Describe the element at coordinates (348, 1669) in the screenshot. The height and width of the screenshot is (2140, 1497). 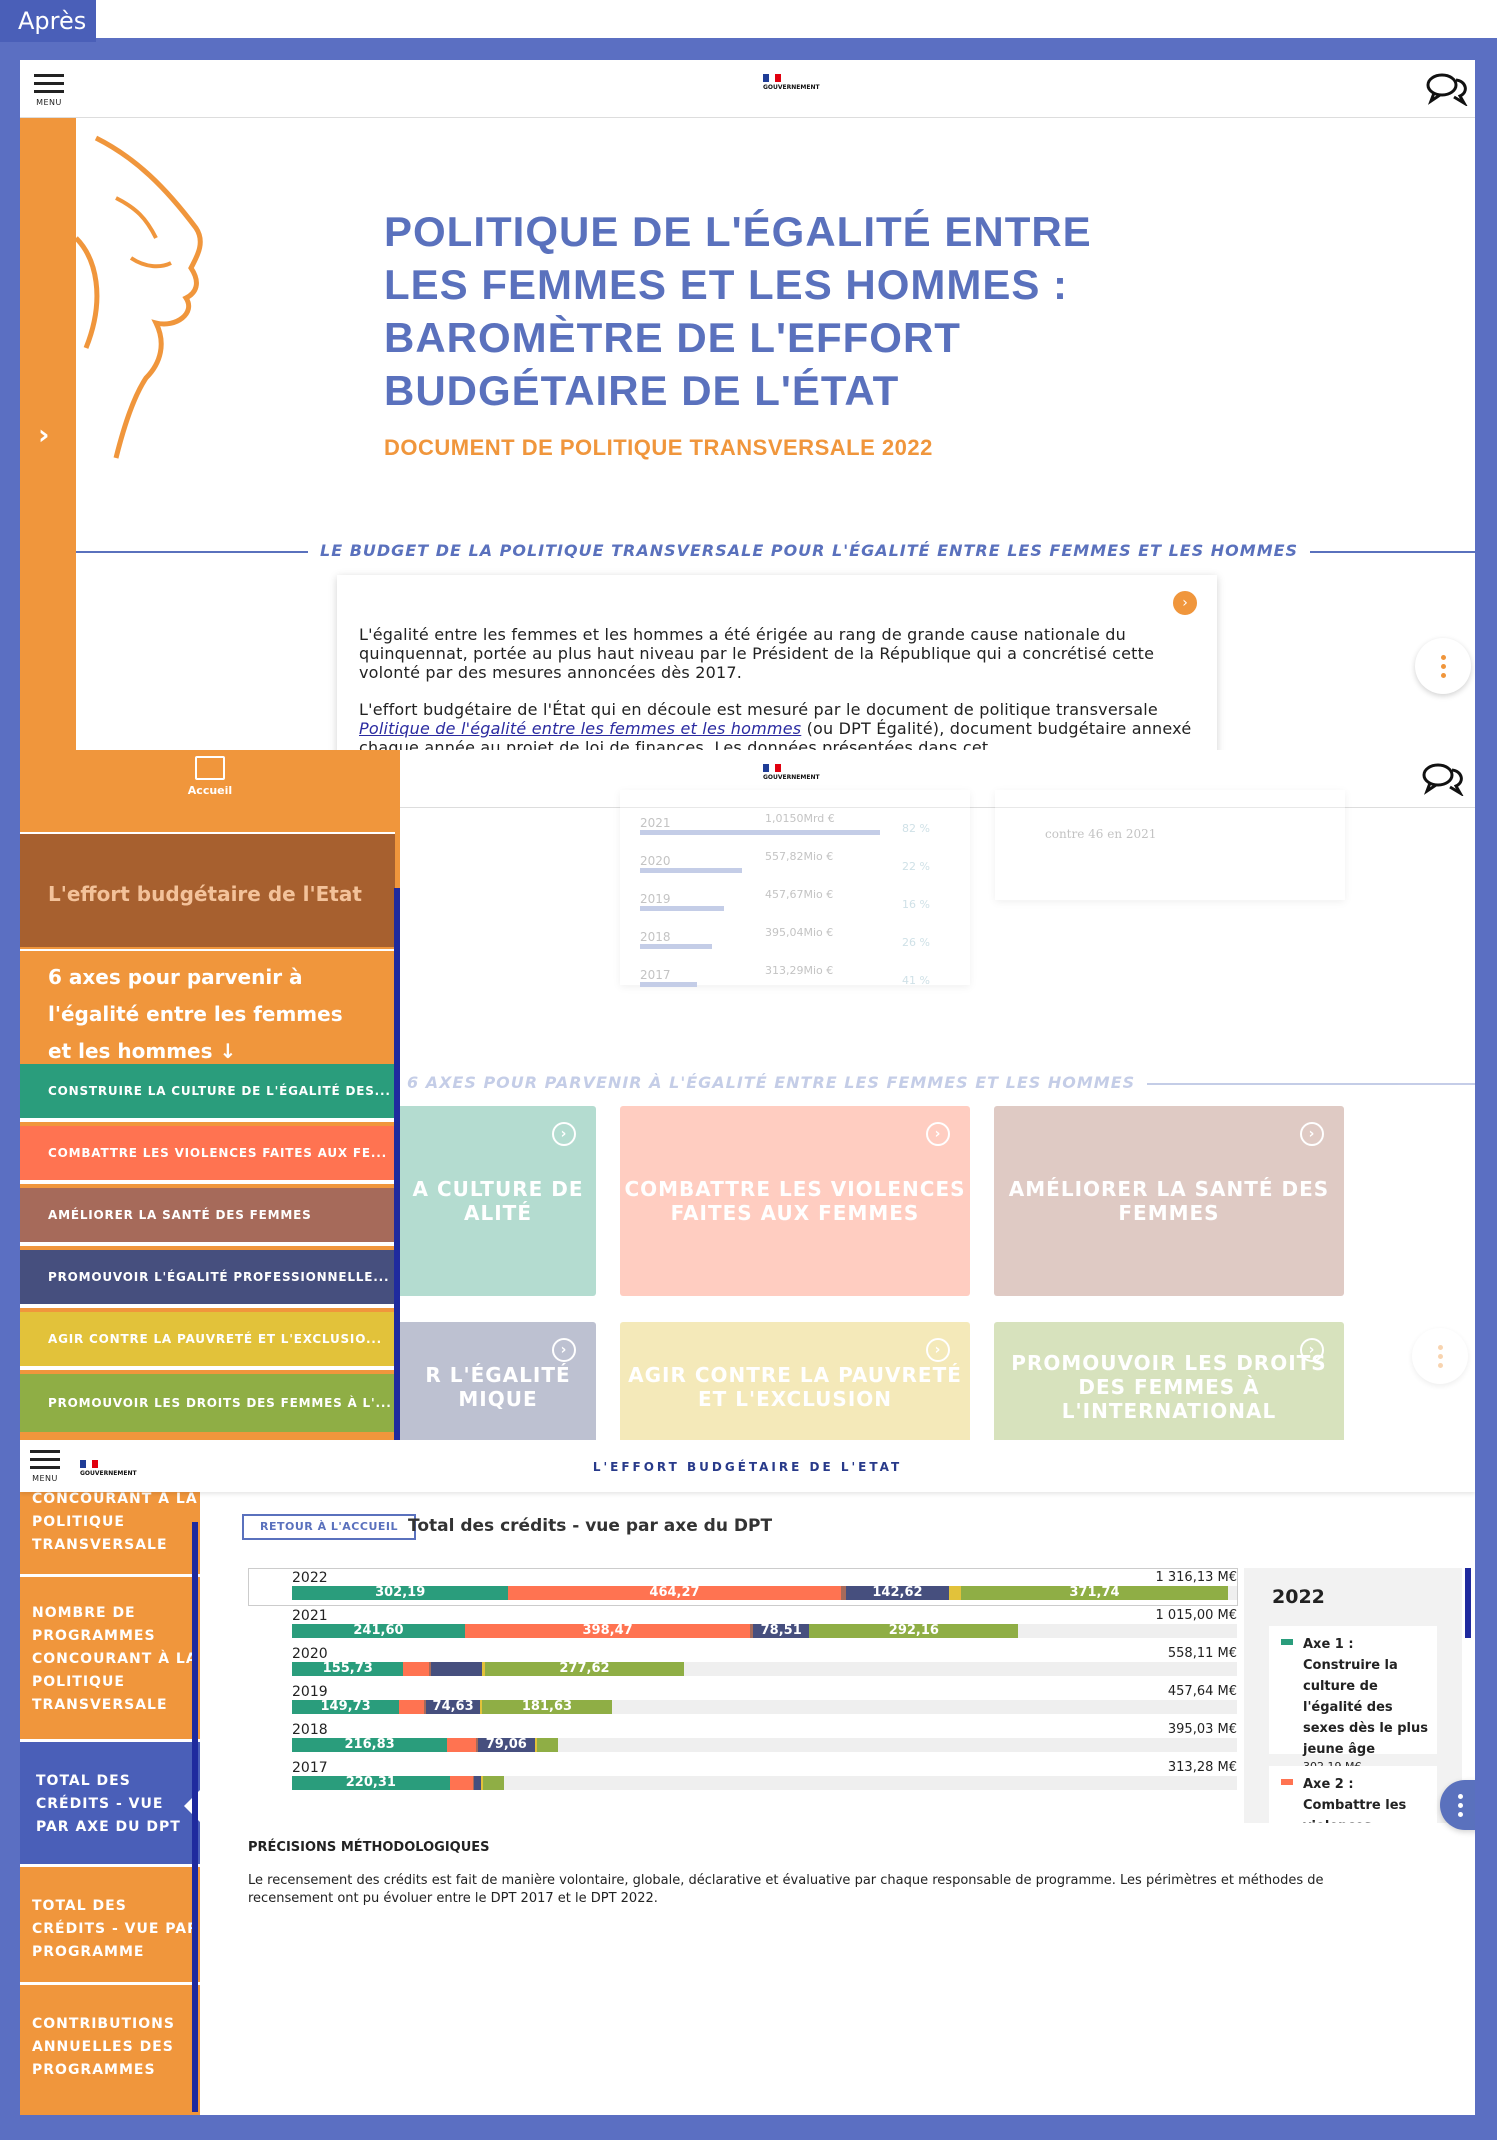
I see `bar-segment-axe1: 155,73` at that location.